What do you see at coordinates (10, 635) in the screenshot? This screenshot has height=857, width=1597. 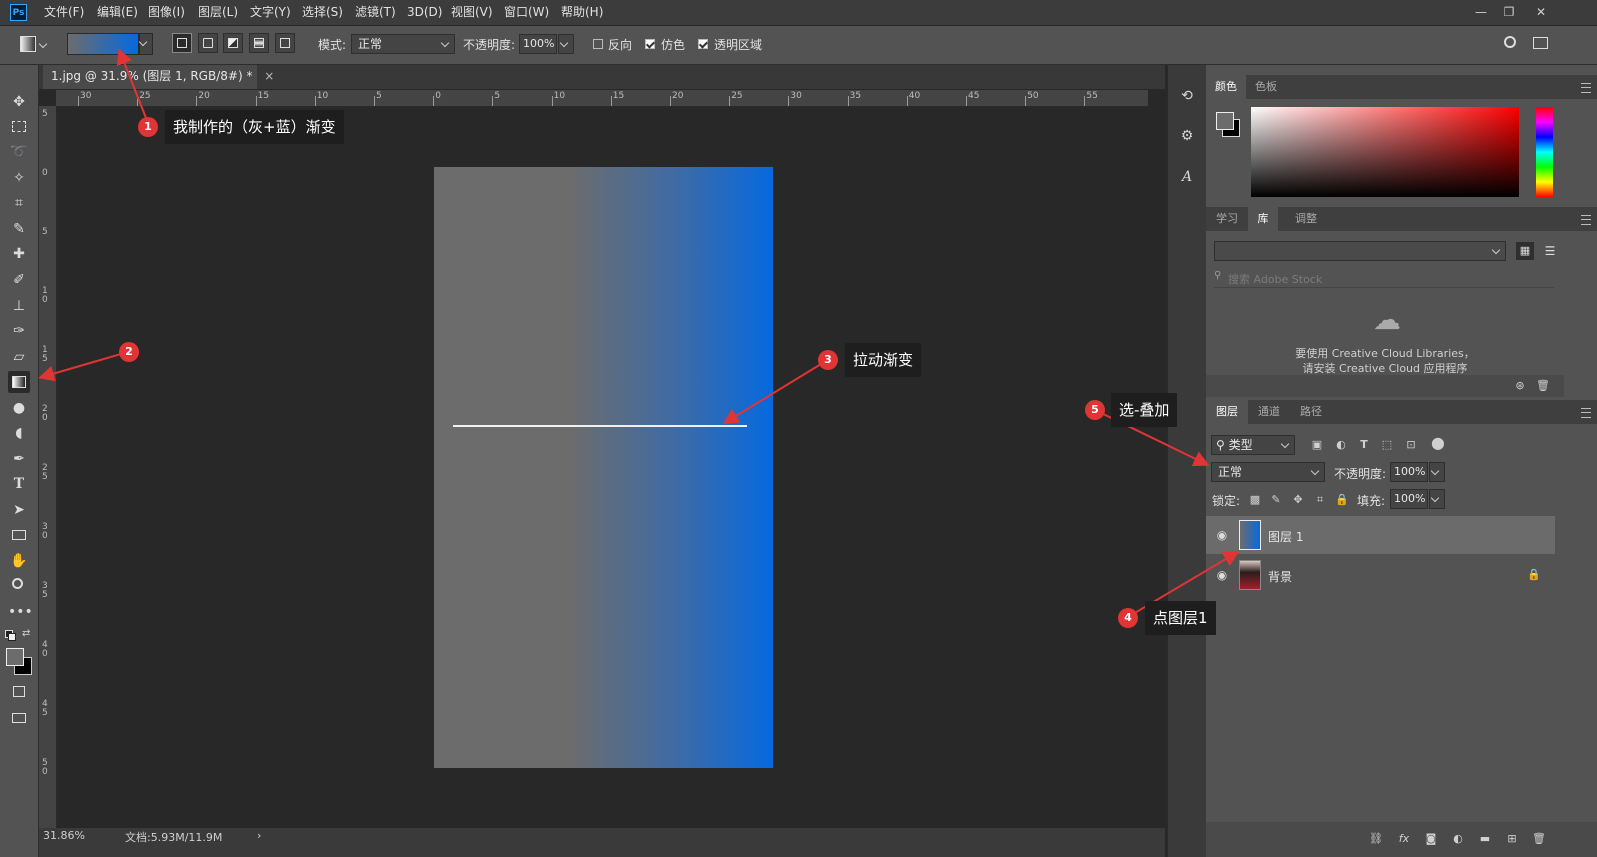 I see `default-colors-icon` at bounding box center [10, 635].